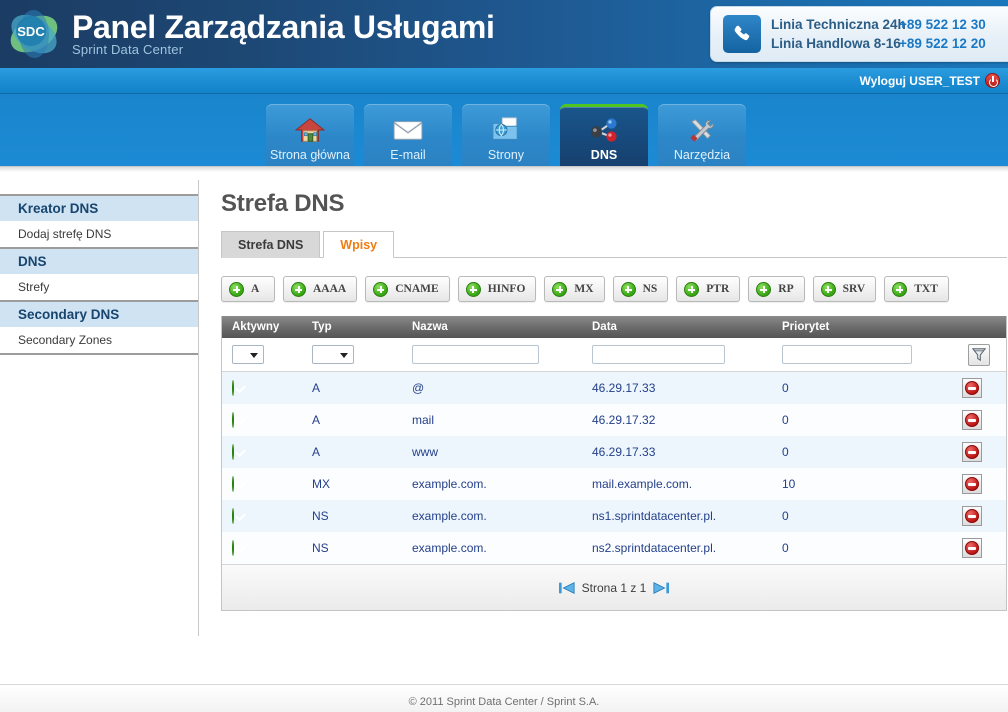 The image size is (1008, 712). I want to click on table-row: MX example.com. mail.example.com. 10, so click(614, 484).